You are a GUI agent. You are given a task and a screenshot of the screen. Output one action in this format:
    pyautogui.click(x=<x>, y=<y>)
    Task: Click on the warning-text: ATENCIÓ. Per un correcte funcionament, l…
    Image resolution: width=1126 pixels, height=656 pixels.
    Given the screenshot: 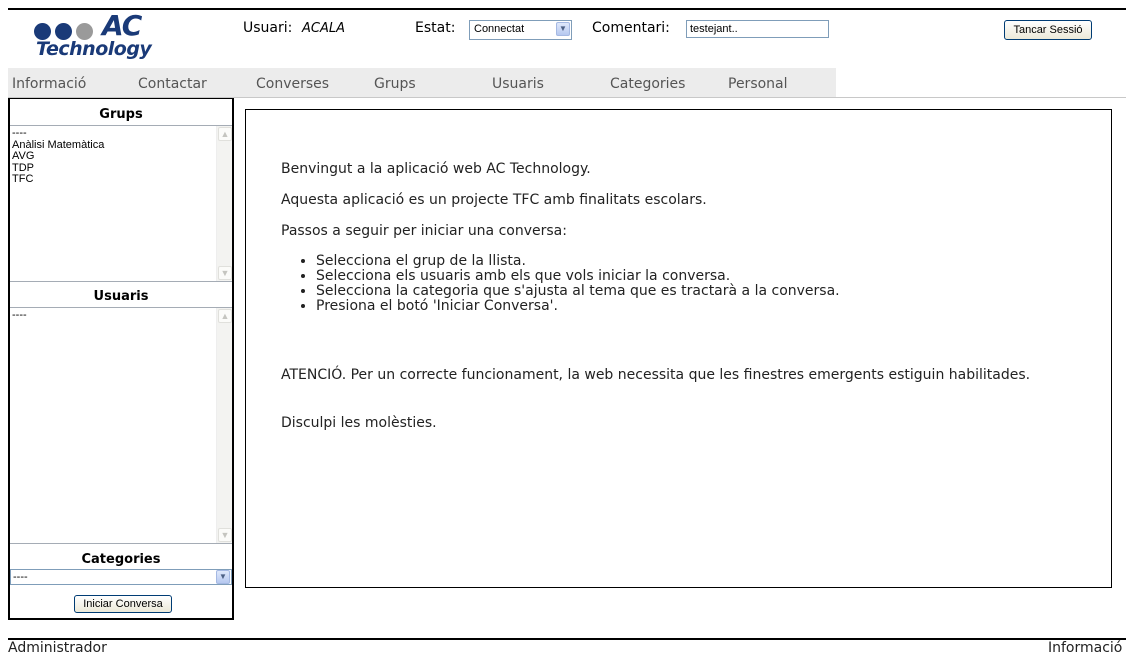 What is the action you would take?
    pyautogui.click(x=656, y=375)
    